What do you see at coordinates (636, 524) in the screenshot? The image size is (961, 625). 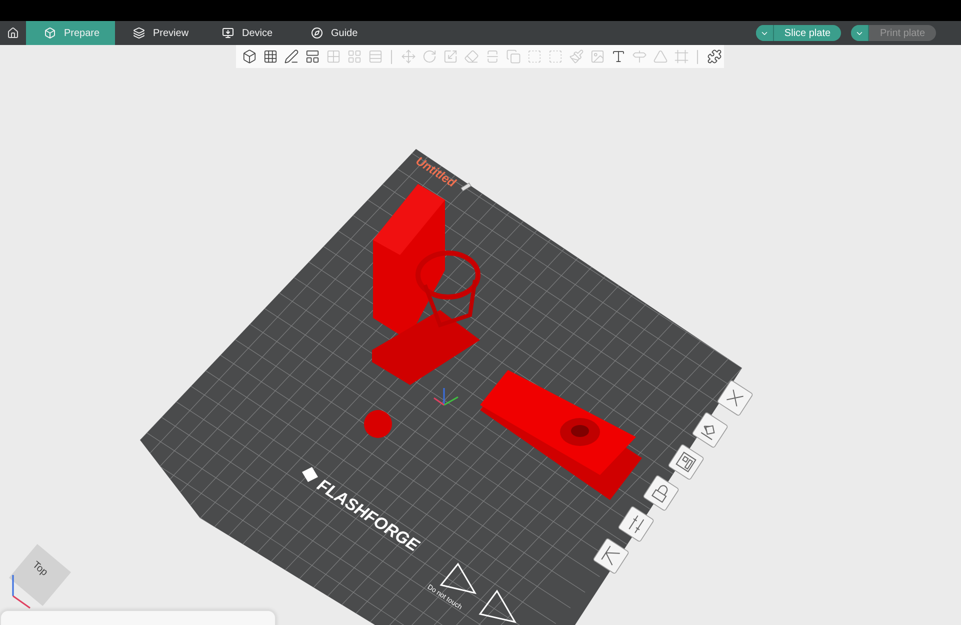 I see `sliders-button` at bounding box center [636, 524].